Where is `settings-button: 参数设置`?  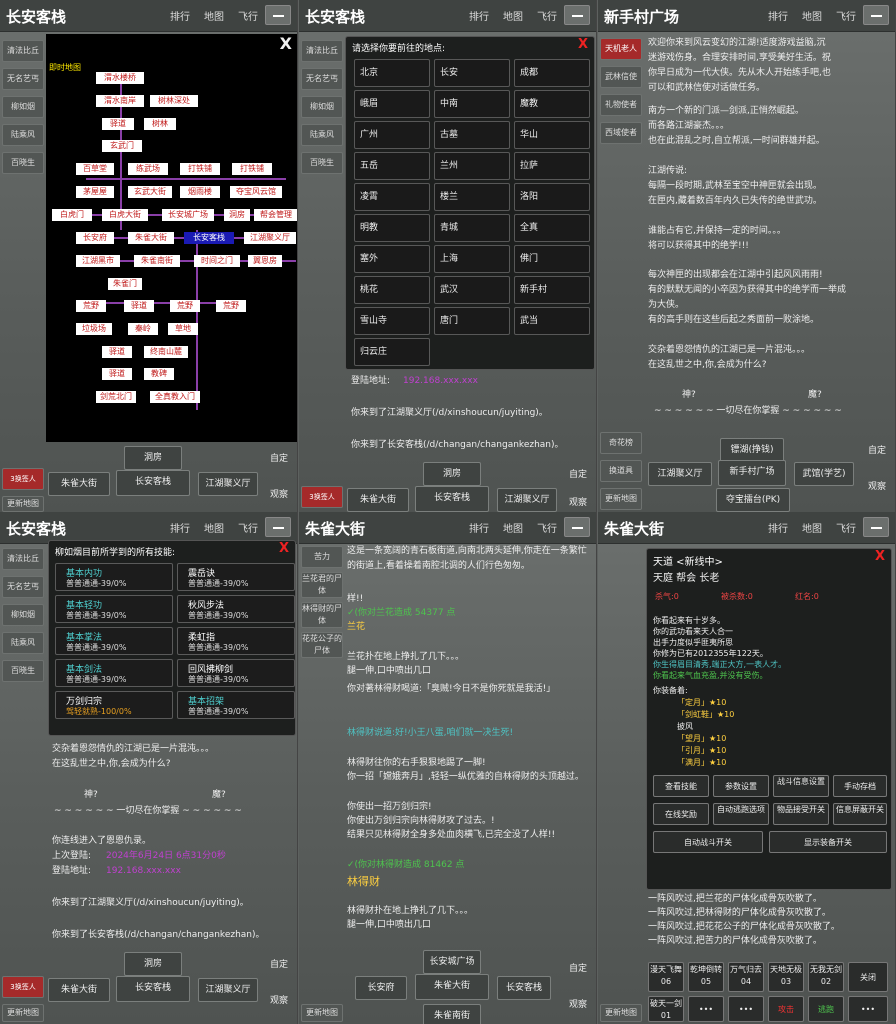 settings-button: 参数设置 is located at coordinates (741, 786).